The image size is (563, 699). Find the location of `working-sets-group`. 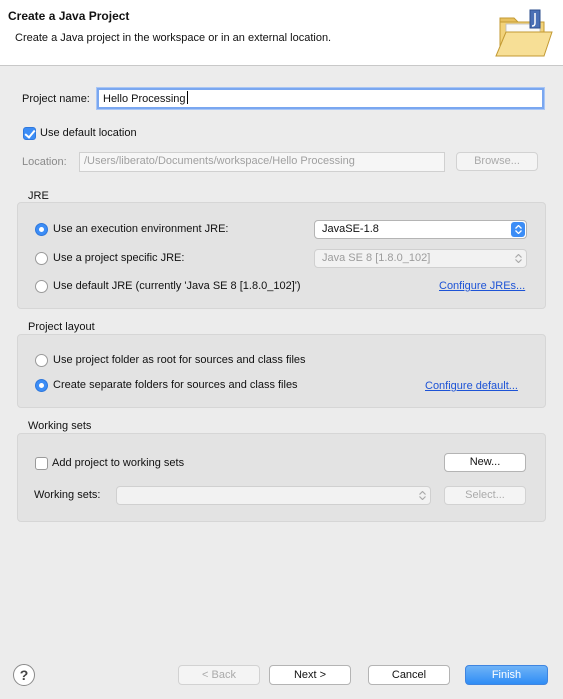

working-sets-group is located at coordinates (281, 477).